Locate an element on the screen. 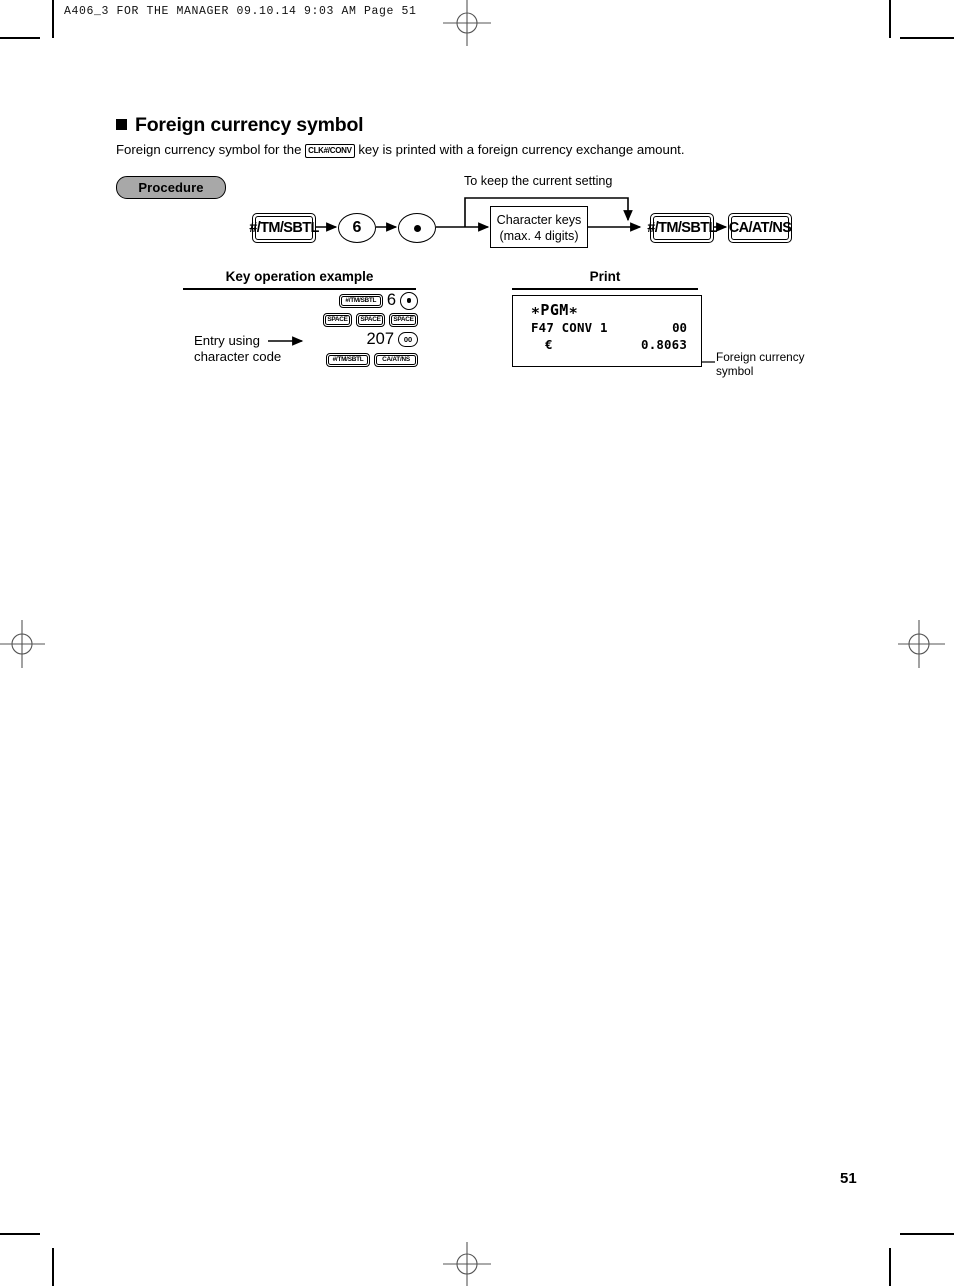 This screenshot has width=954, height=1286. flow-box-character-keys-line1: Character keys is located at coordinates (539, 220).